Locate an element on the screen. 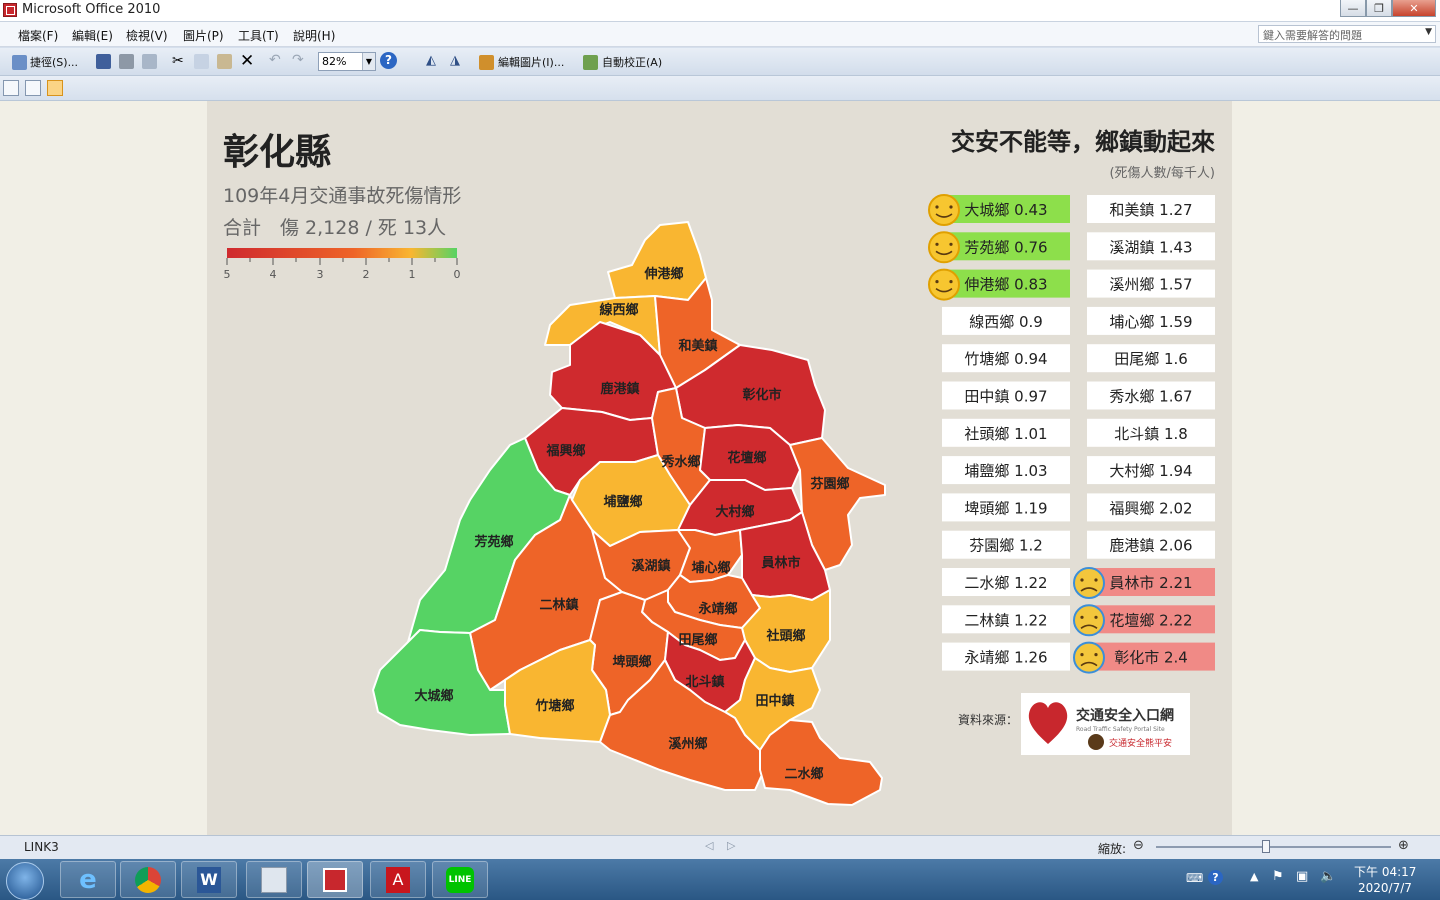 The image size is (1440, 900). zoom-slider-thumb is located at coordinates (1265, 846).